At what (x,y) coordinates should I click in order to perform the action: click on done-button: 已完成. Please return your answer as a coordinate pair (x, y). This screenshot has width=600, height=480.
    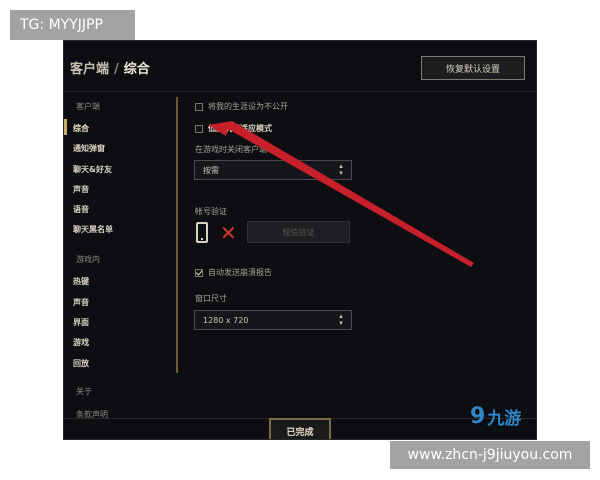
    Looking at the image, I should click on (300, 428).